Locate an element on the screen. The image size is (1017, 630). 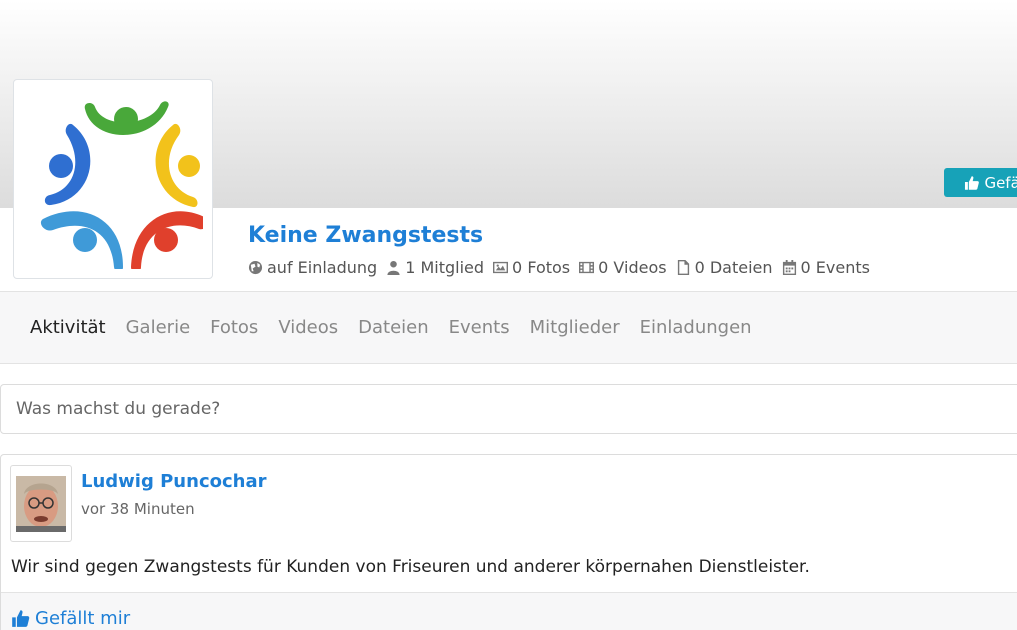
user-icon is located at coordinates (393, 267).